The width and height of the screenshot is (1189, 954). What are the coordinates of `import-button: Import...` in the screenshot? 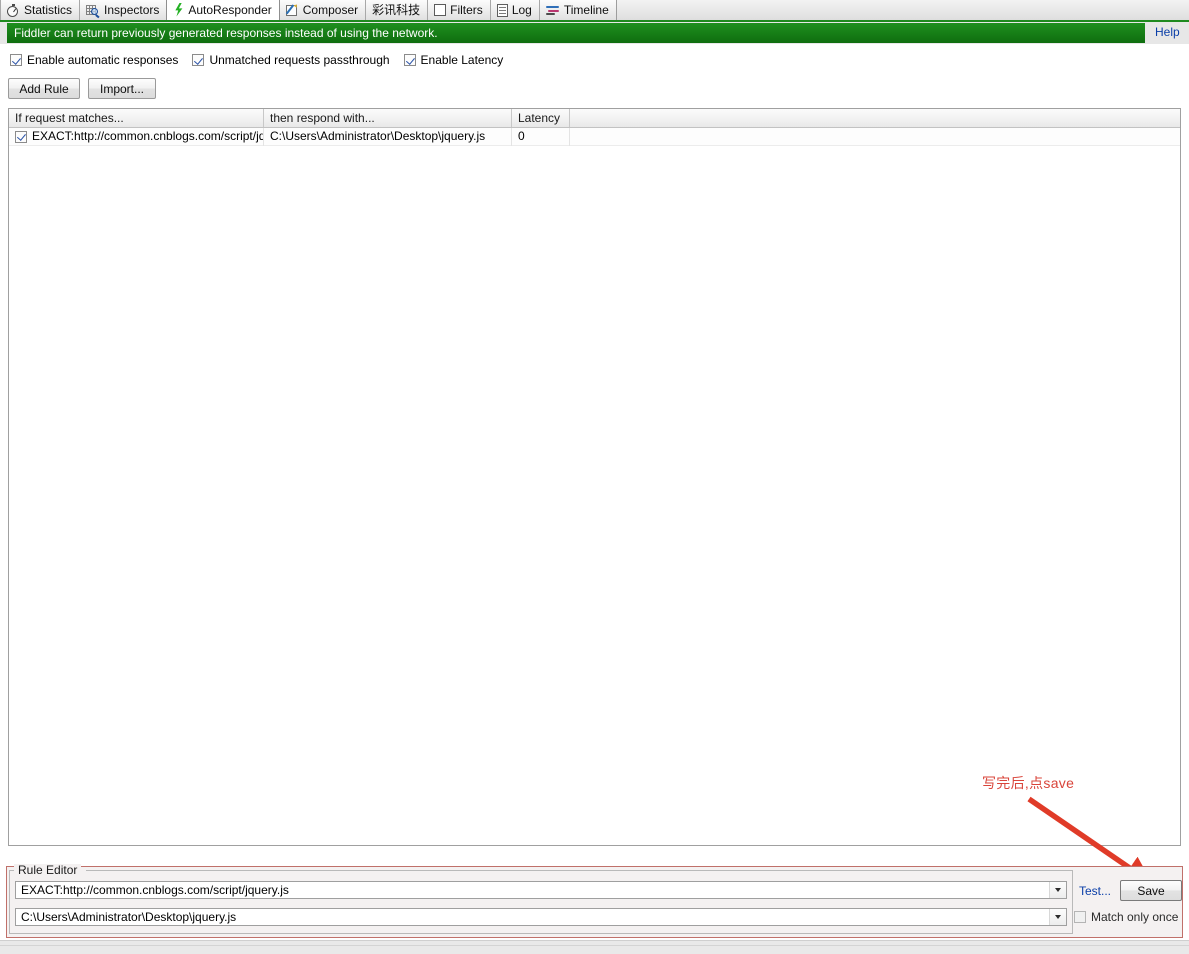 It's located at (122, 88).